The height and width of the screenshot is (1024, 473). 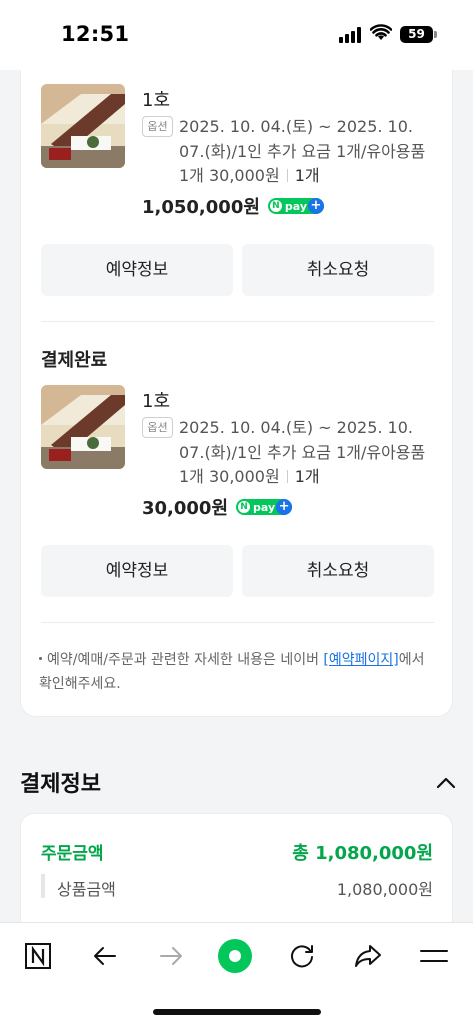 What do you see at coordinates (74, 360) in the screenshot?
I see `payment-status-label: 결제완료` at bounding box center [74, 360].